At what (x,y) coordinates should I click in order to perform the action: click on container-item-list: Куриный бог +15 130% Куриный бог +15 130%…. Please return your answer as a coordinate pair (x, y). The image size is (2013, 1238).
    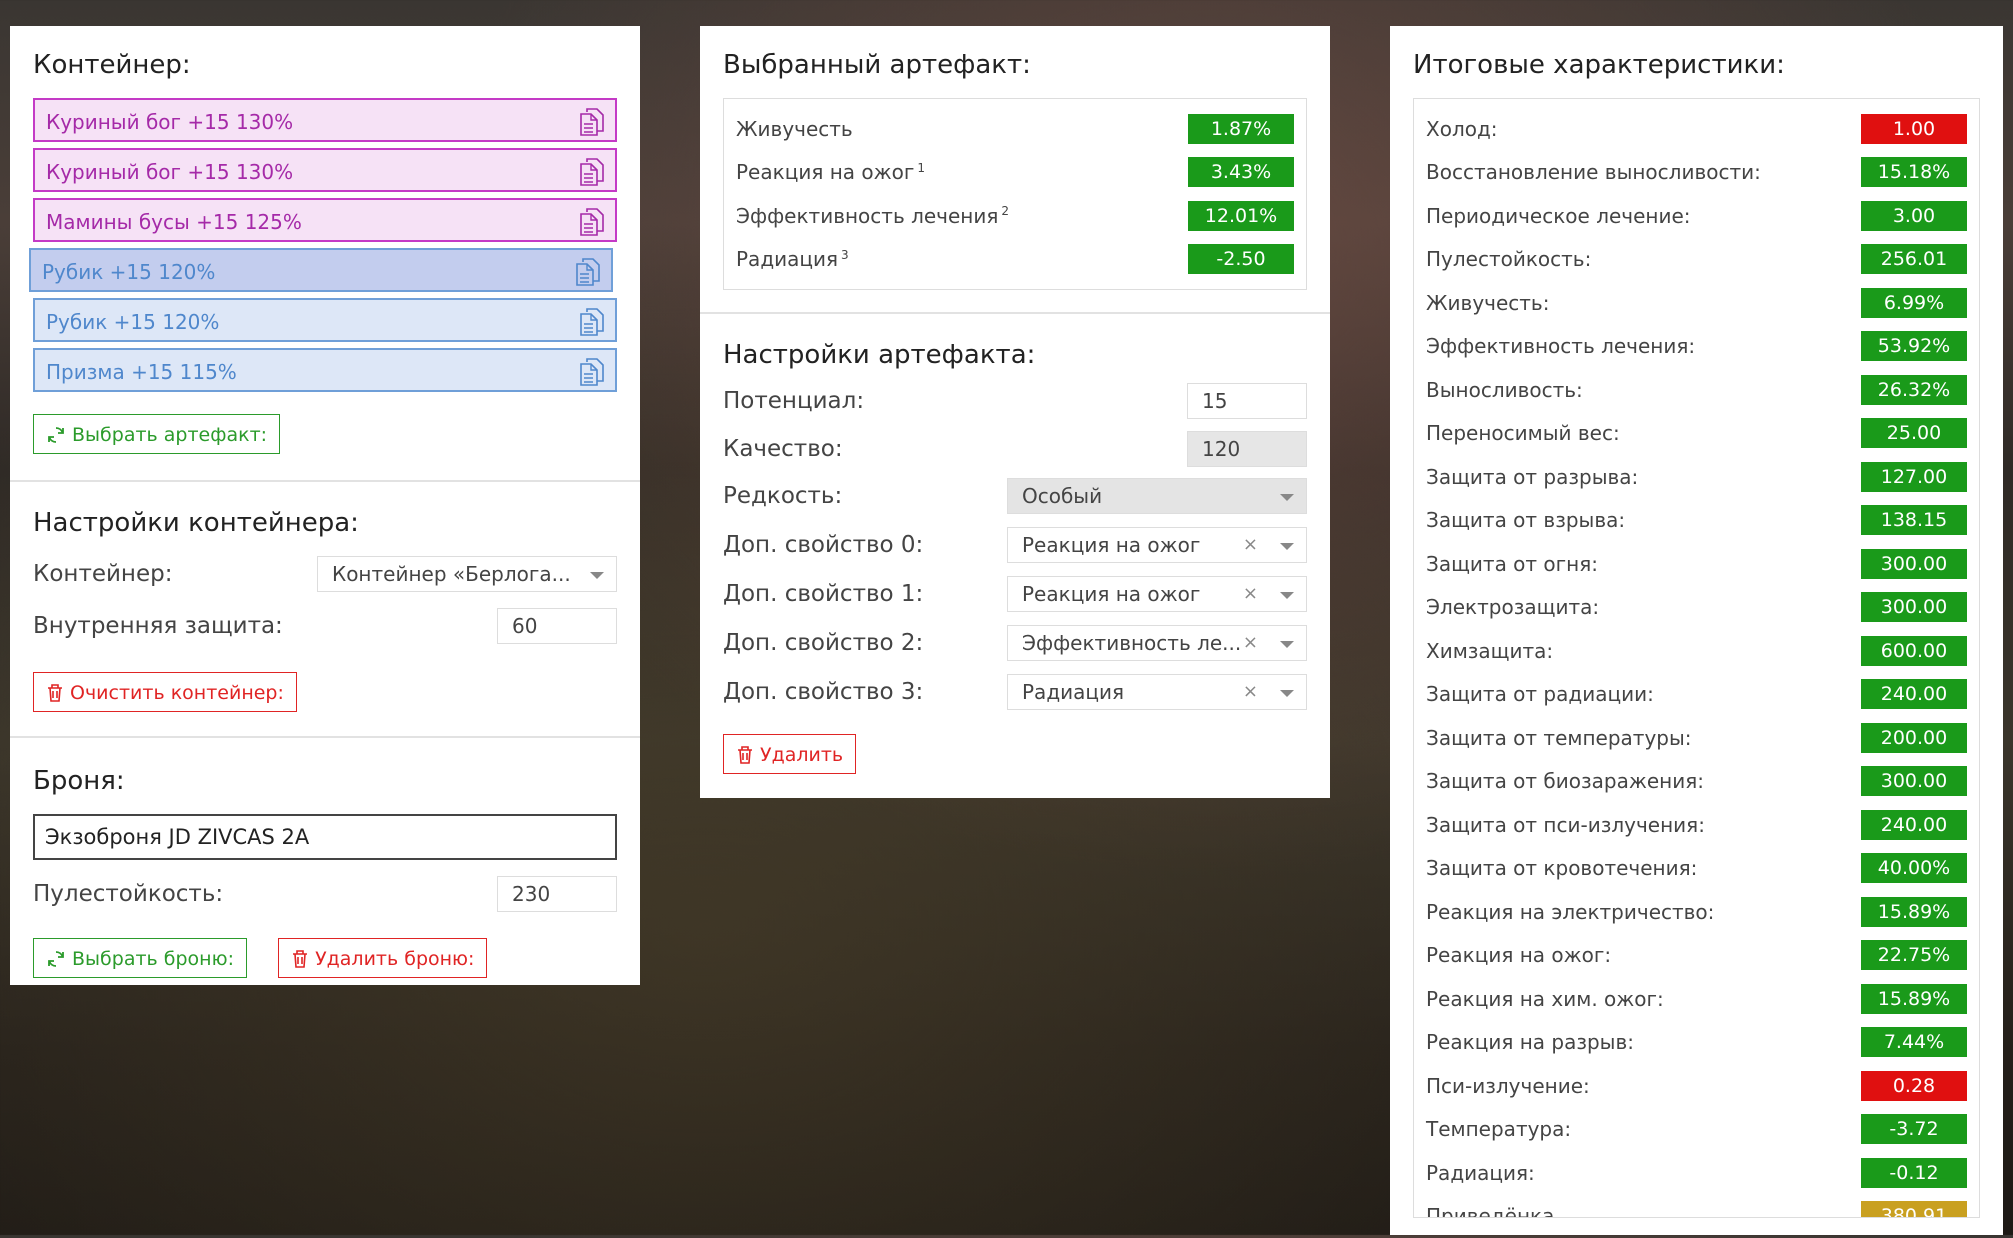
    Looking at the image, I should click on (323, 245).